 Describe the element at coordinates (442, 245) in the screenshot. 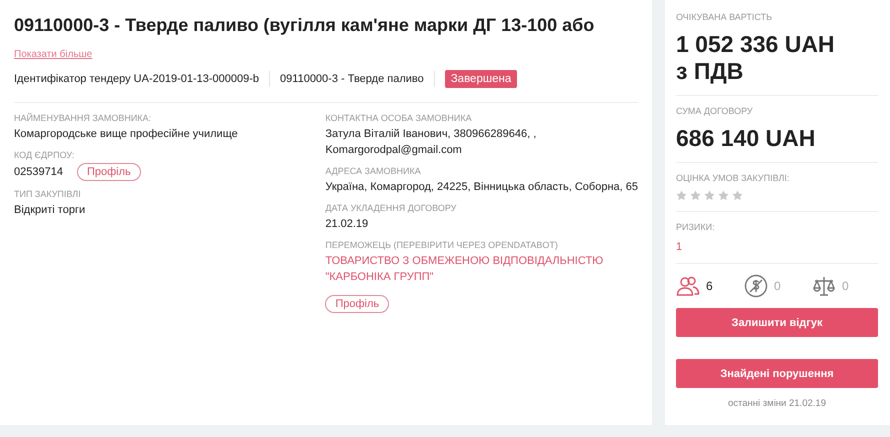

I see `field-label: ПЕРЕМОЖЕЦЬ (ПЕРЕВІРИТИ ЧЕРЕЗ OPENDATABOT)` at that location.